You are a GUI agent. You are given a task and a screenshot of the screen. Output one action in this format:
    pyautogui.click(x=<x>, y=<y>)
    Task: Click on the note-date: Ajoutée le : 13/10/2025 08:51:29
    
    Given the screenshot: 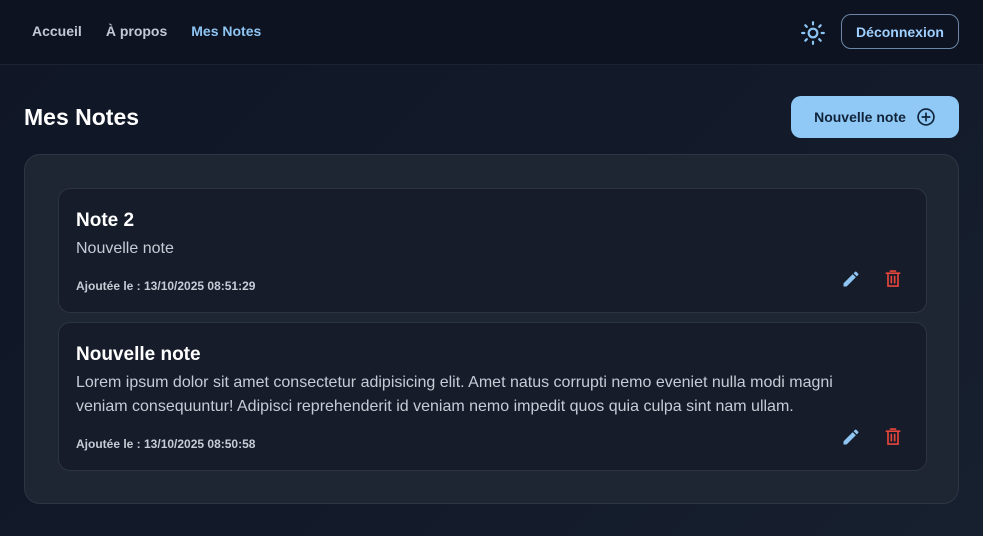 What is the action you would take?
    pyautogui.click(x=166, y=286)
    